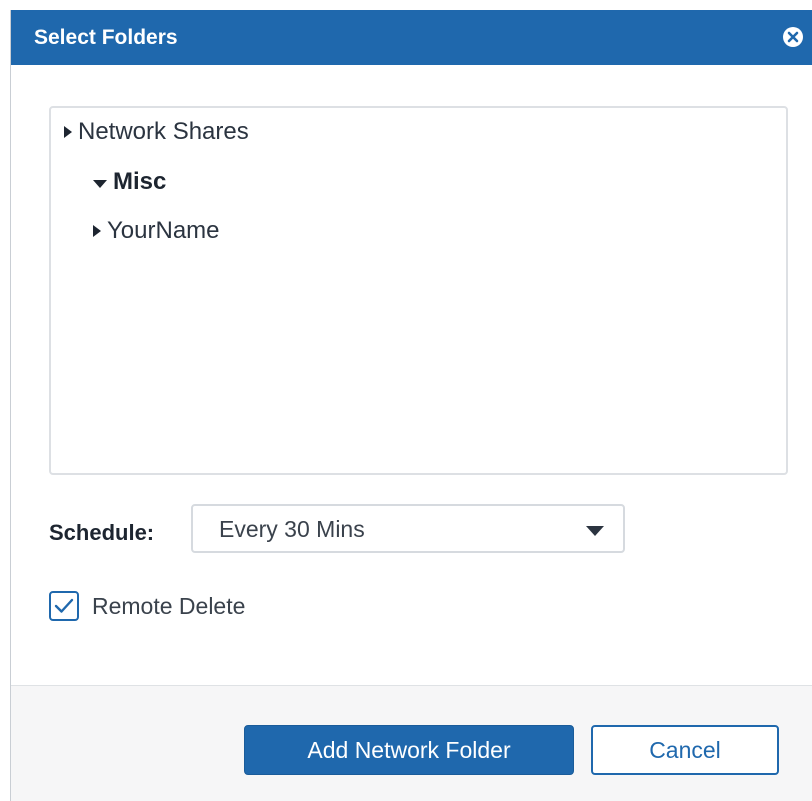 Image resolution: width=812 pixels, height=801 pixels. I want to click on tree-item-network-shares: Network Shares, so click(156, 132).